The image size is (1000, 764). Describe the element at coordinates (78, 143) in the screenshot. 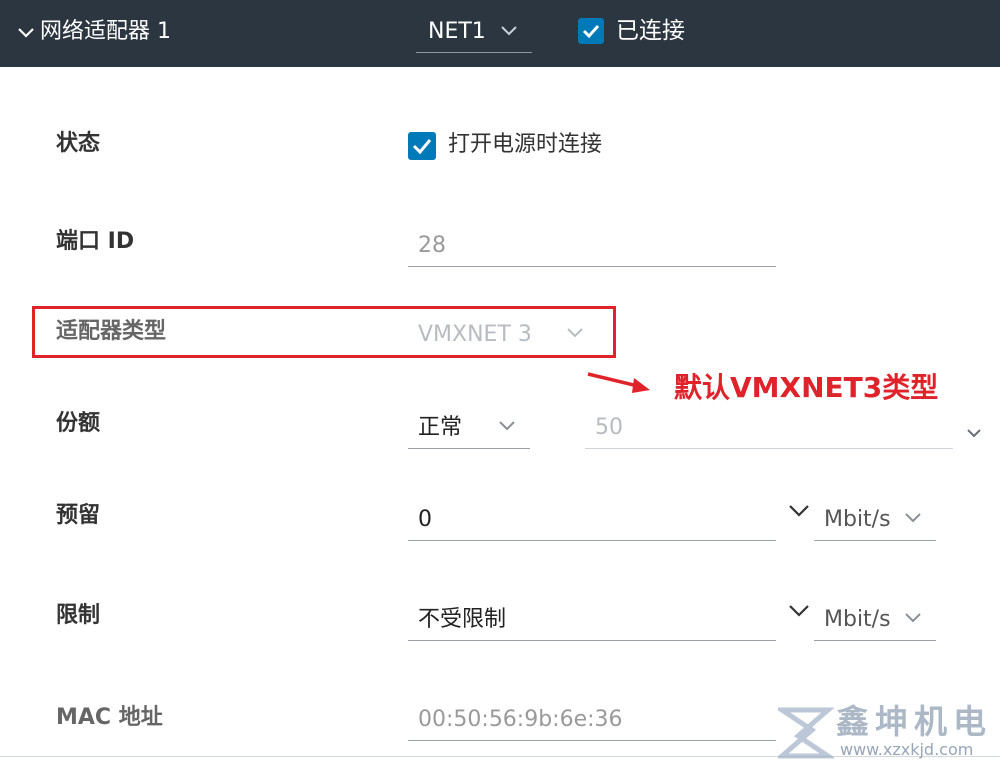

I see `status-label: 状态` at that location.